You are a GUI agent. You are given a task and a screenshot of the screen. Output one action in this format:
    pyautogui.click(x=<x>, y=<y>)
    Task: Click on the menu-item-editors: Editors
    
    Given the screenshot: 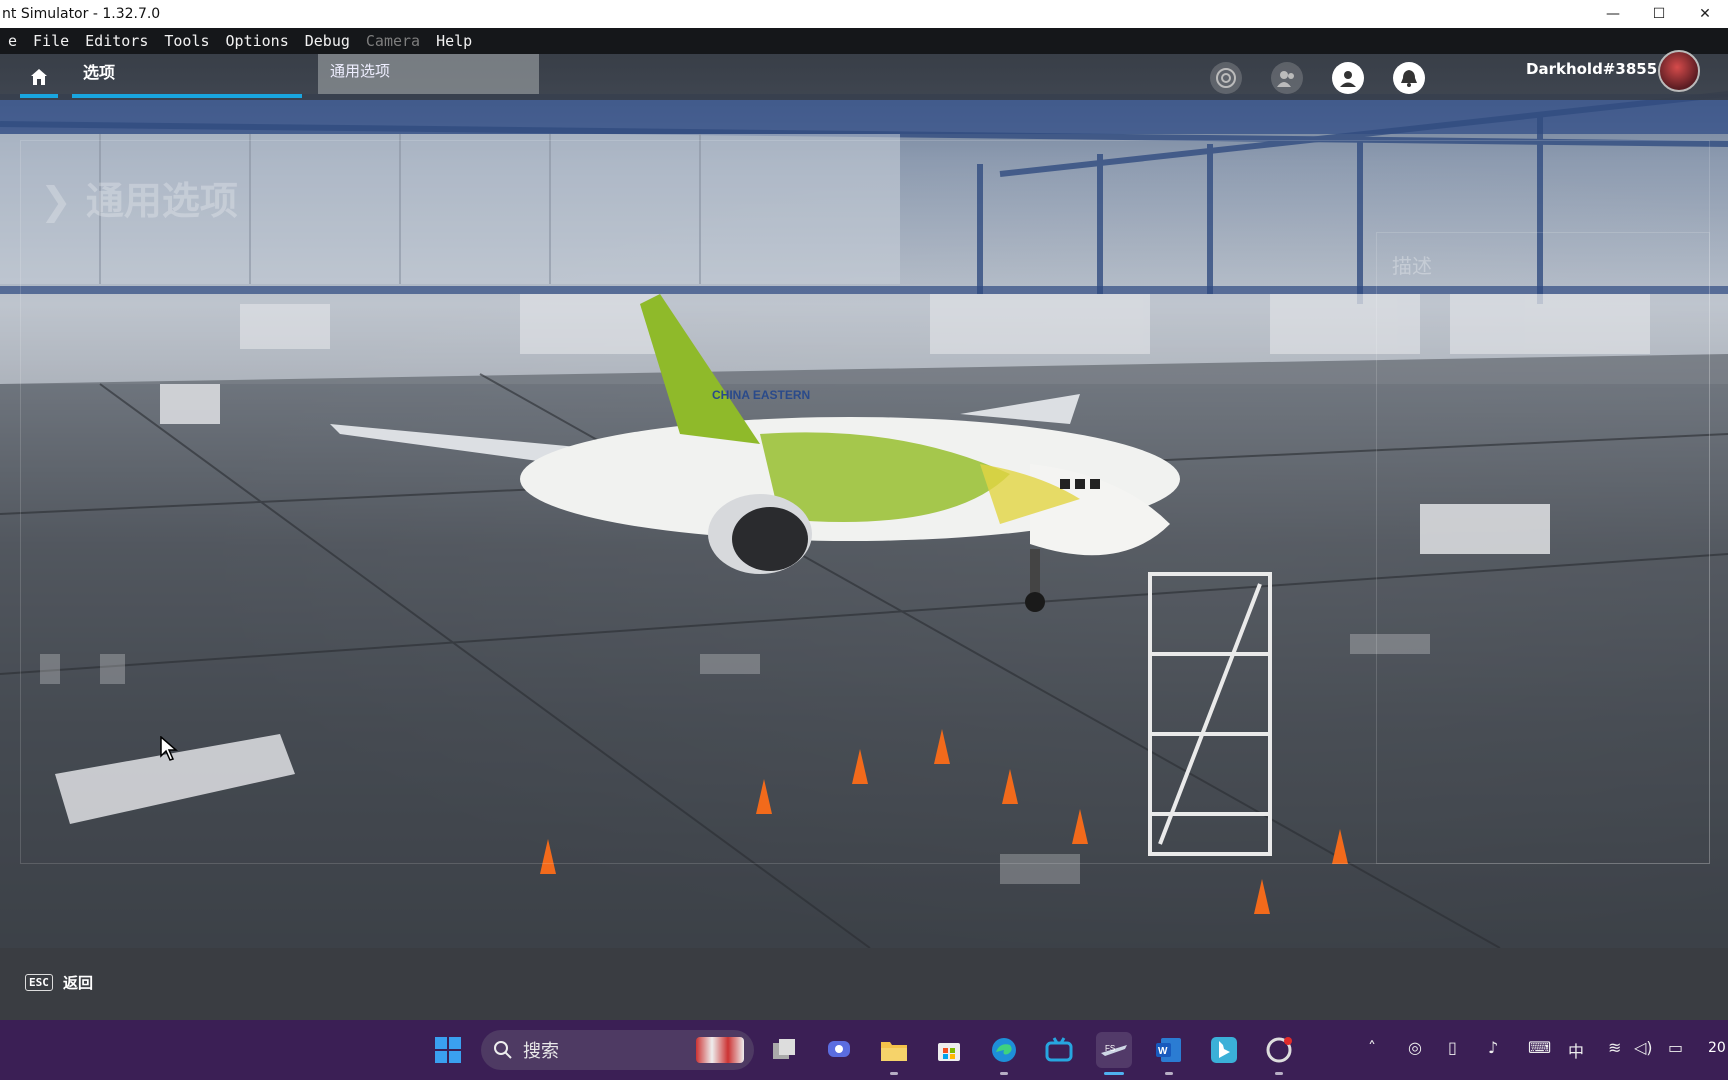 What is the action you would take?
    pyautogui.click(x=116, y=41)
    